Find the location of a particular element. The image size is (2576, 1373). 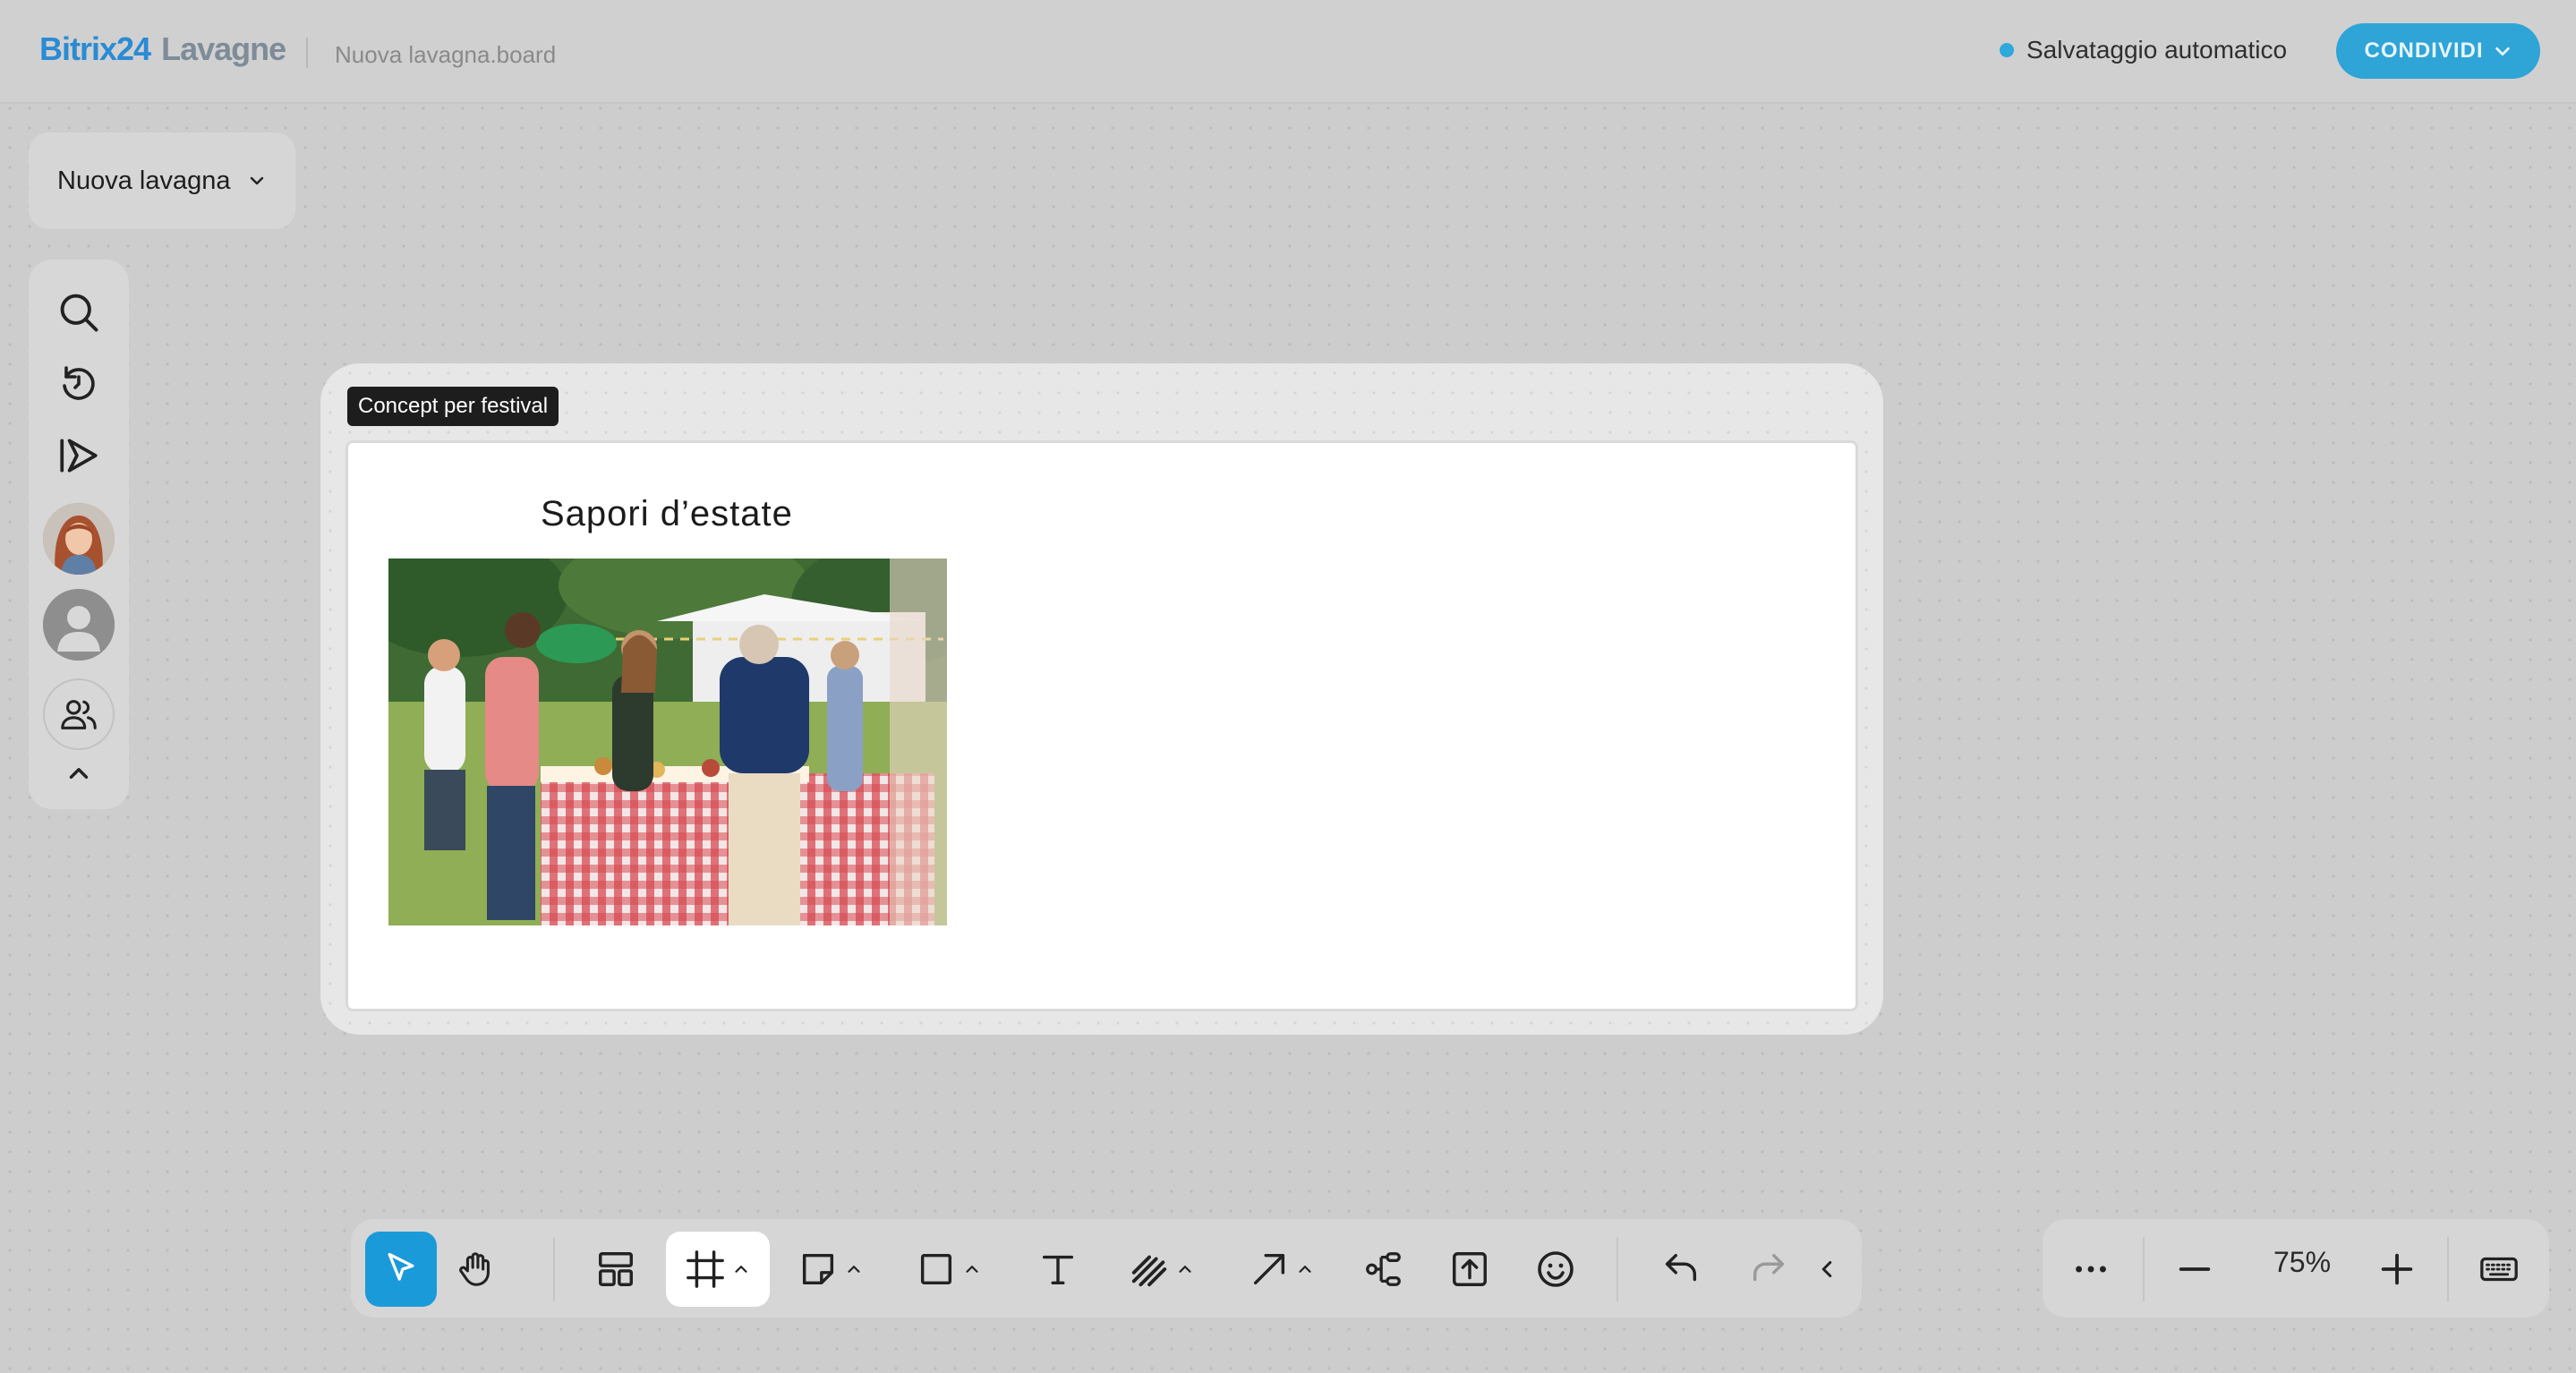

user-placeholder-icon is located at coordinates (79, 625).